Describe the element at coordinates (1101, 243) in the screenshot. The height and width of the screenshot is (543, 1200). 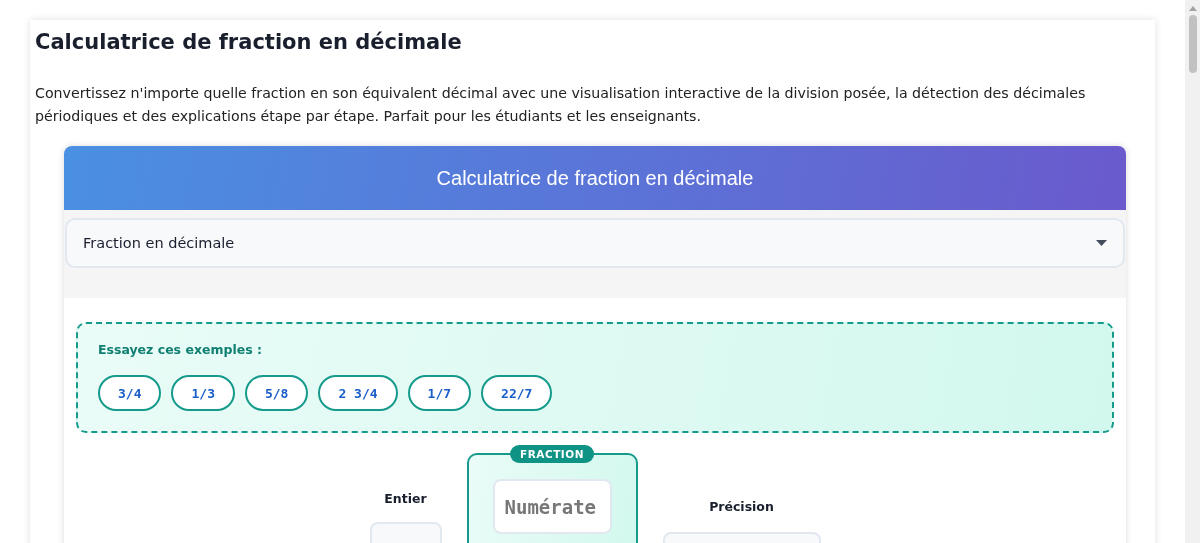
I see `caret-icon` at that location.